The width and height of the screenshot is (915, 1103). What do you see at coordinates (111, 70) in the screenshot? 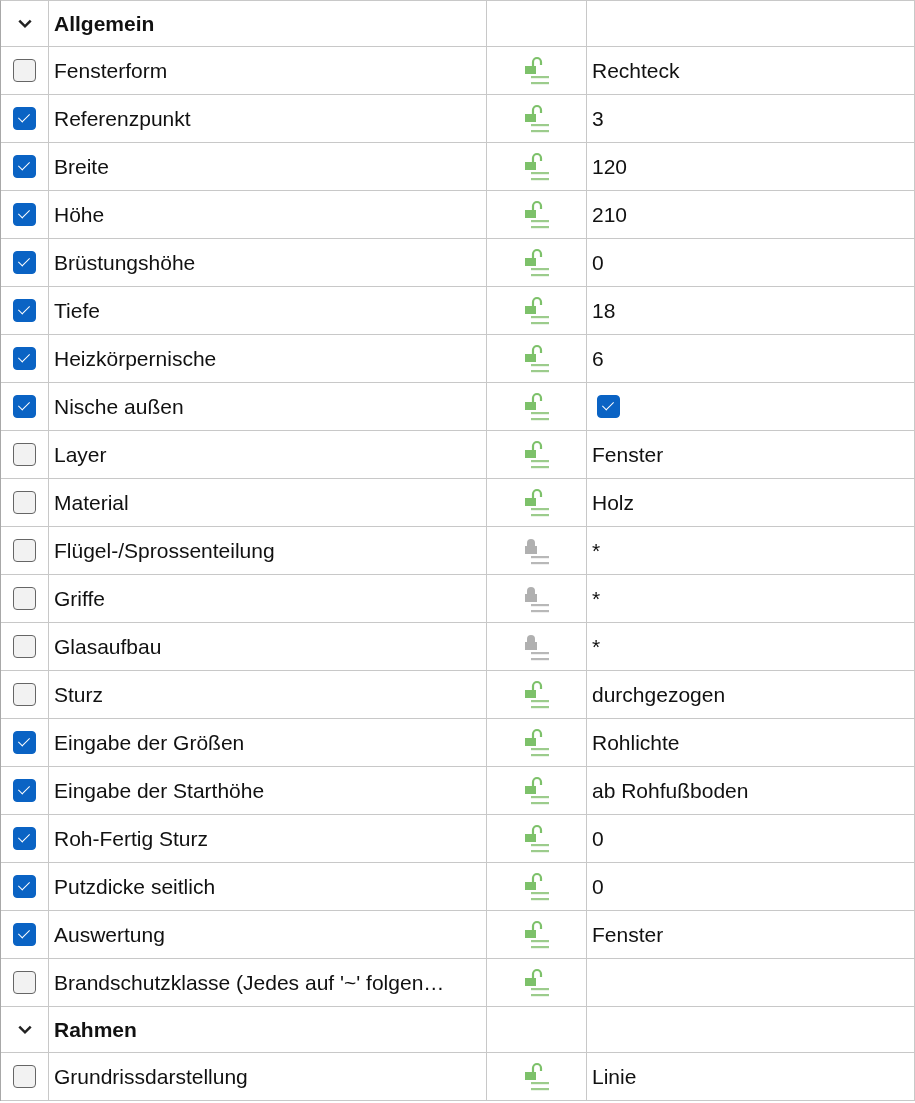
I see `property-name: Fensterform` at bounding box center [111, 70].